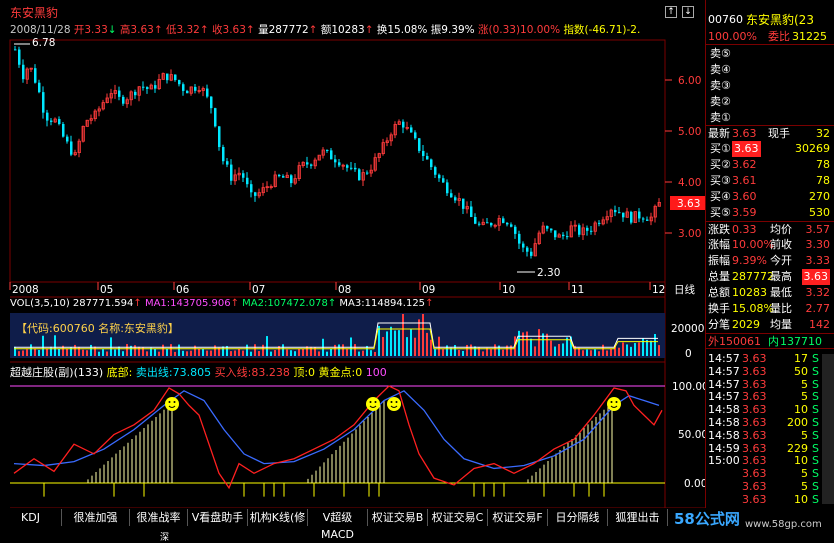 Image resolution: width=834 pixels, height=543 pixels. Describe the element at coordinates (780, 20) in the screenshot. I see `stock-name-cut: 东安黑豹(23` at that location.